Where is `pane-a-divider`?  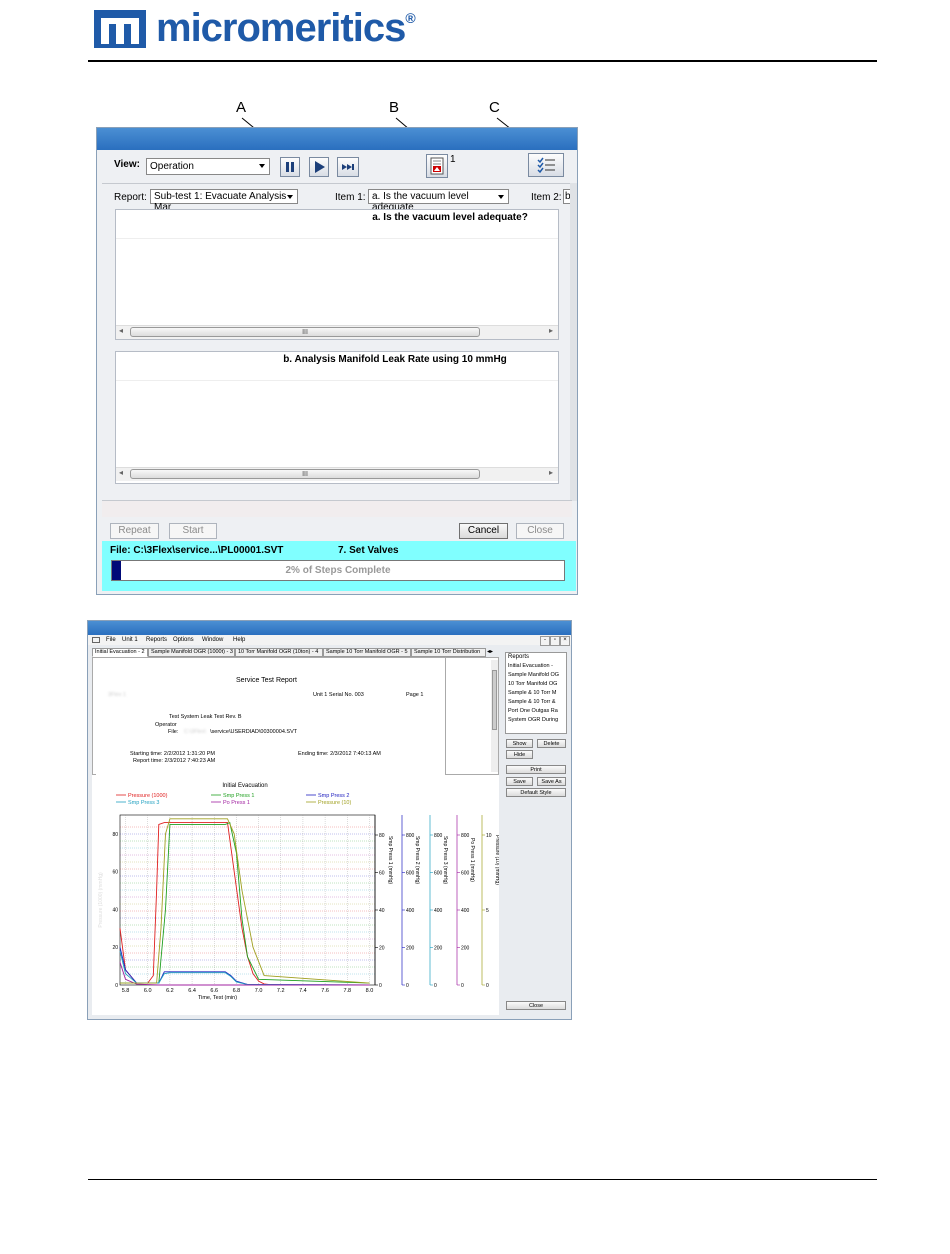
pane-a-divider is located at coordinates (337, 238).